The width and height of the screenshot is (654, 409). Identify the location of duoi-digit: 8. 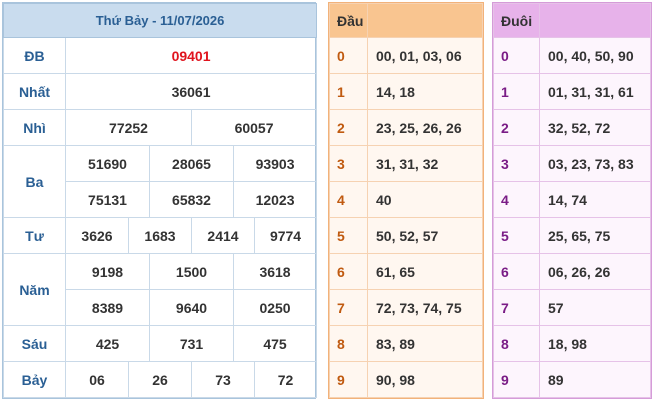
(516, 343).